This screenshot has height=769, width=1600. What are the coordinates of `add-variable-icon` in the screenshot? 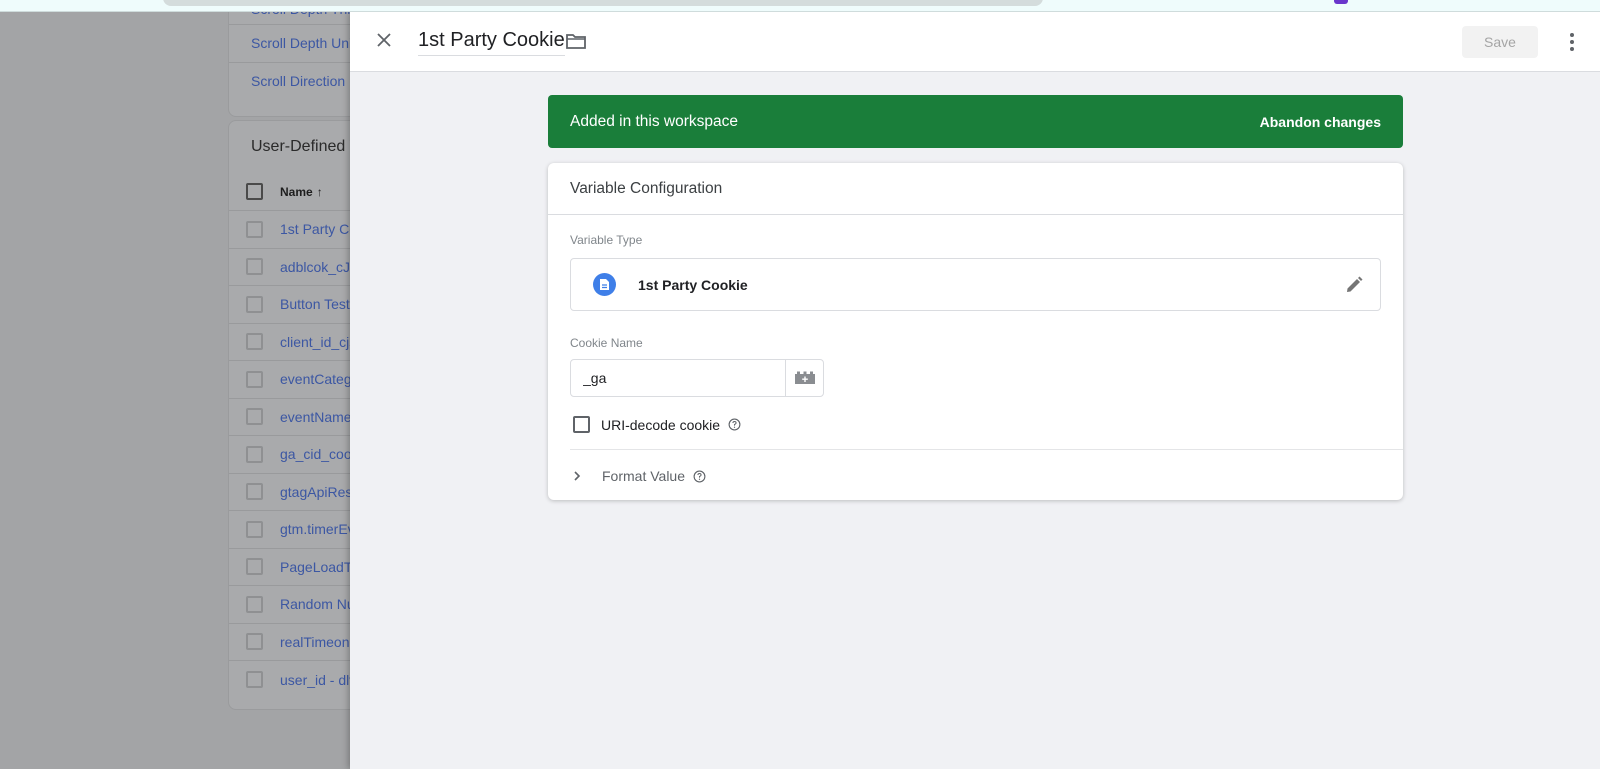 It's located at (804, 377).